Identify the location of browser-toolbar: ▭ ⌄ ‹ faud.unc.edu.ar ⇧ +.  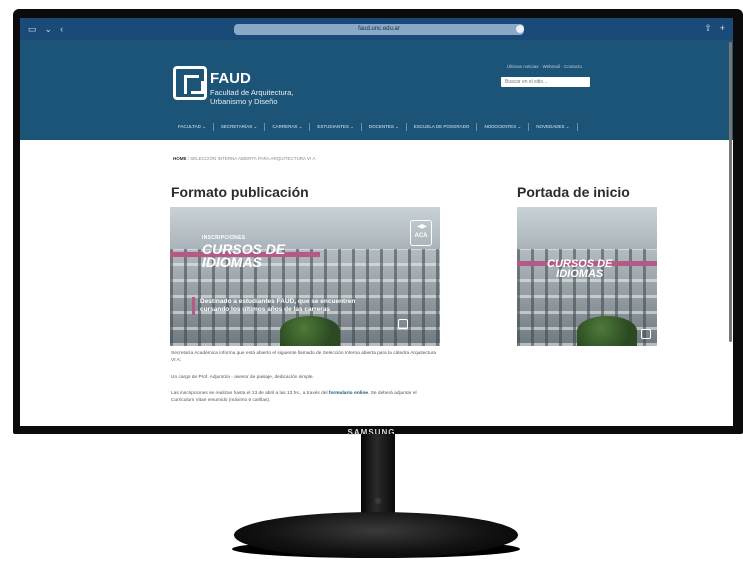
(376, 29).